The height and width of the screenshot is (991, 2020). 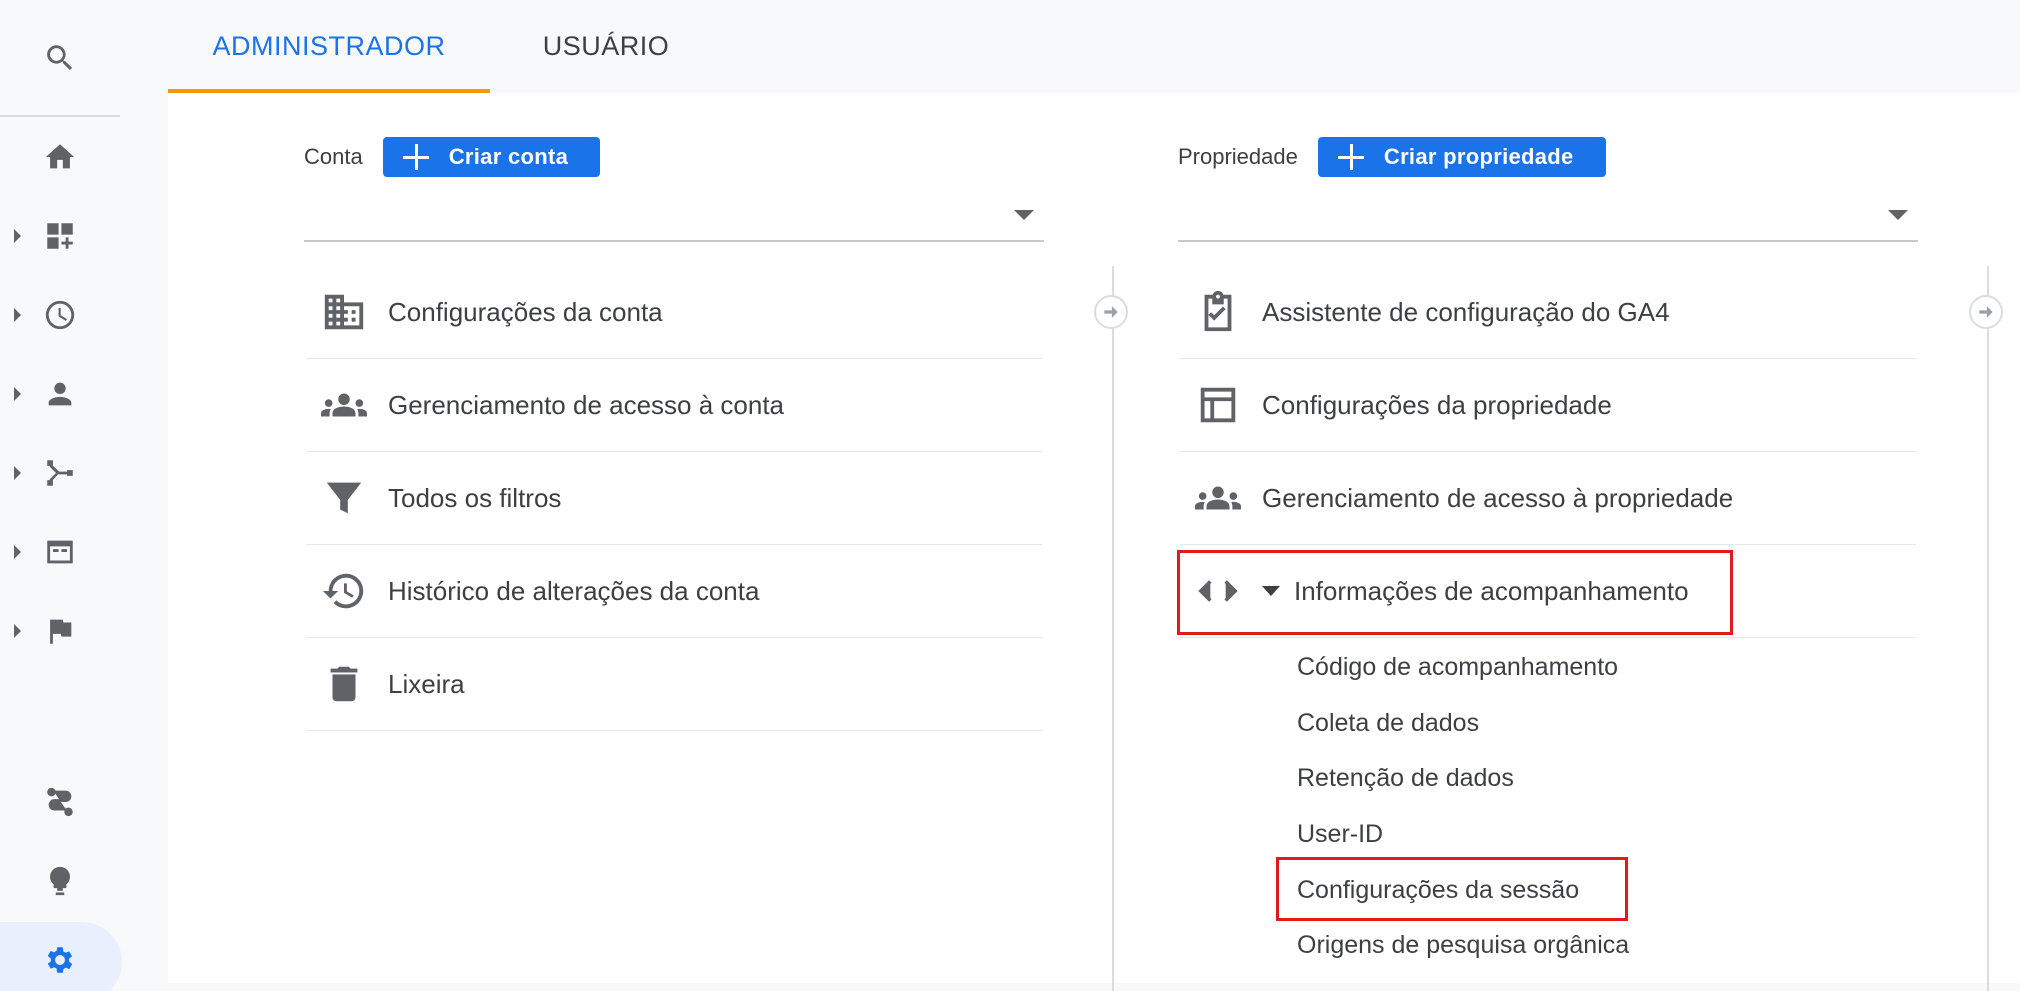 What do you see at coordinates (426, 683) in the screenshot?
I see `menu-item-label: Lixeira` at bounding box center [426, 683].